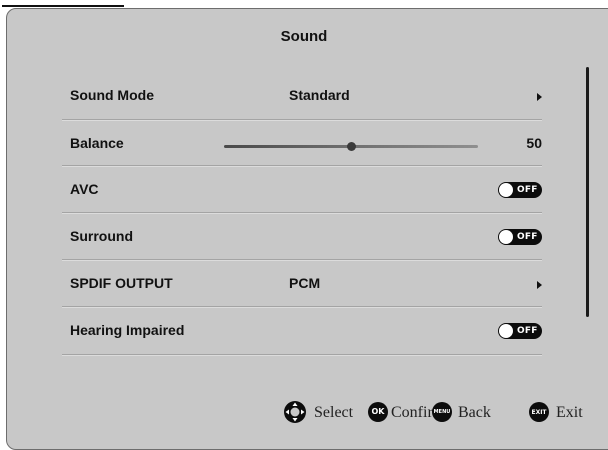 This screenshot has width=608, height=450. I want to click on slider-handle, so click(351, 146).